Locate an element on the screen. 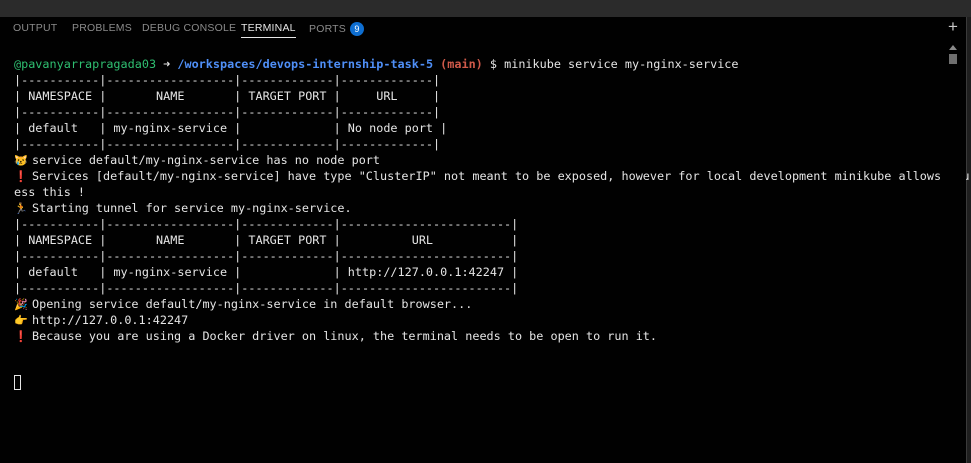  tab-problems: PROBLEMS is located at coordinates (102, 29).